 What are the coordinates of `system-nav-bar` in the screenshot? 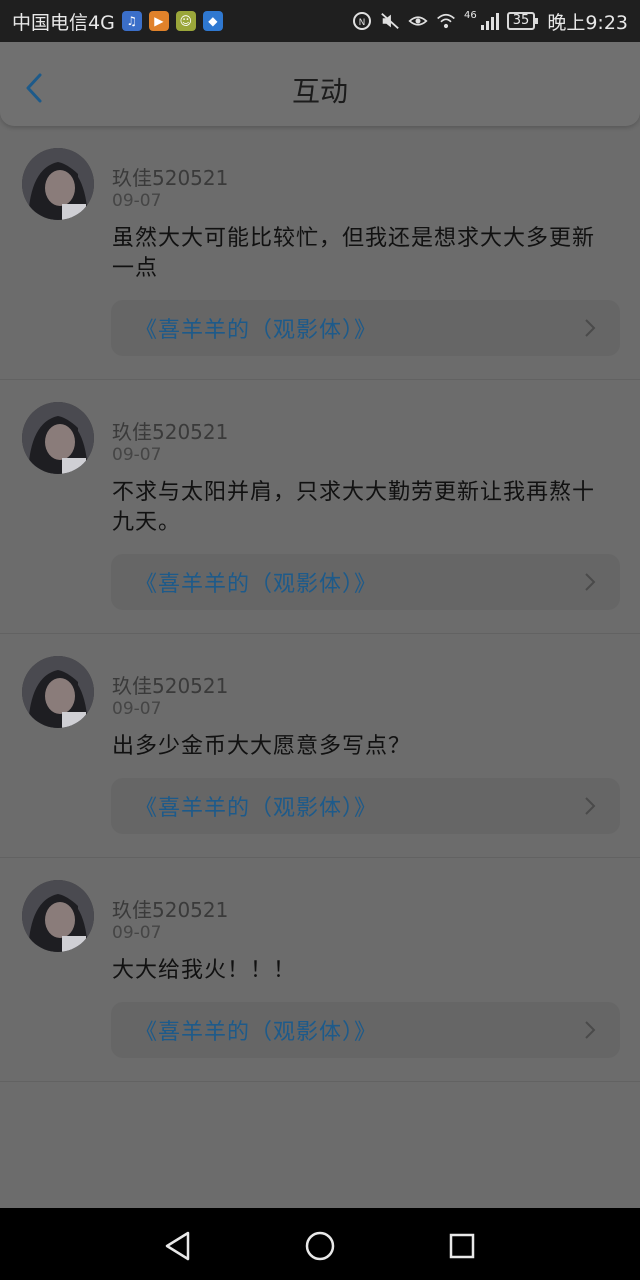 It's located at (320, 1244).